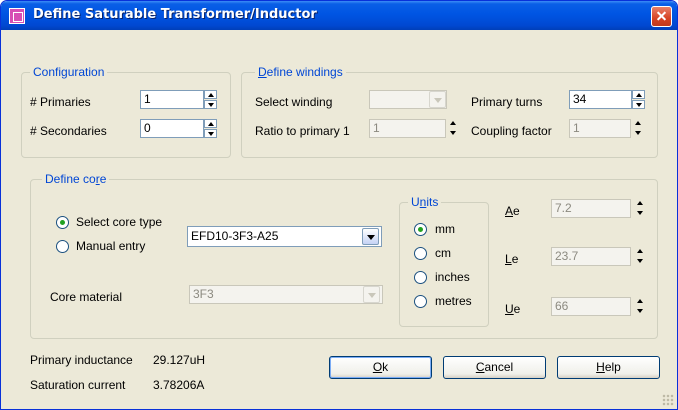 This screenshot has height=410, width=678. Describe the element at coordinates (600, 99) in the screenshot. I see `primary-turns-input: 34` at that location.